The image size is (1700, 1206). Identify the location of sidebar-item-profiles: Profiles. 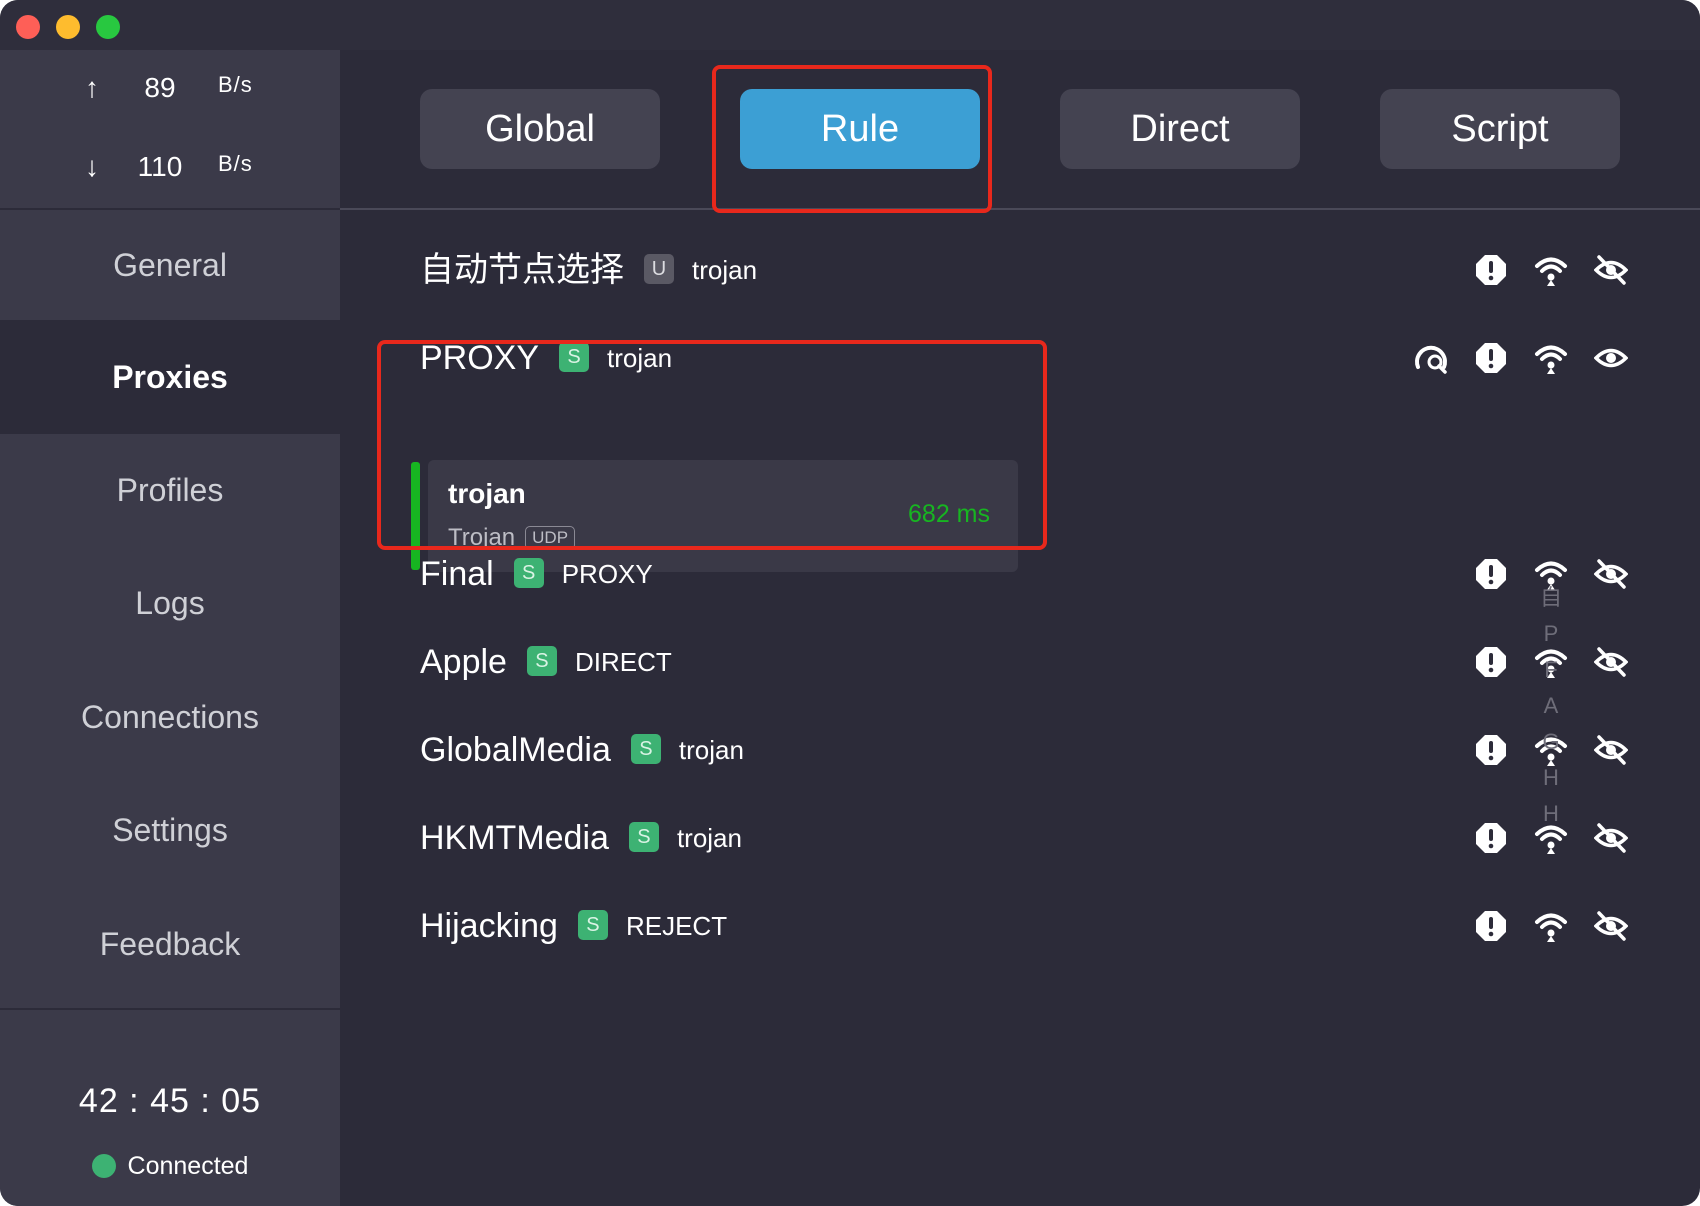
(170, 490).